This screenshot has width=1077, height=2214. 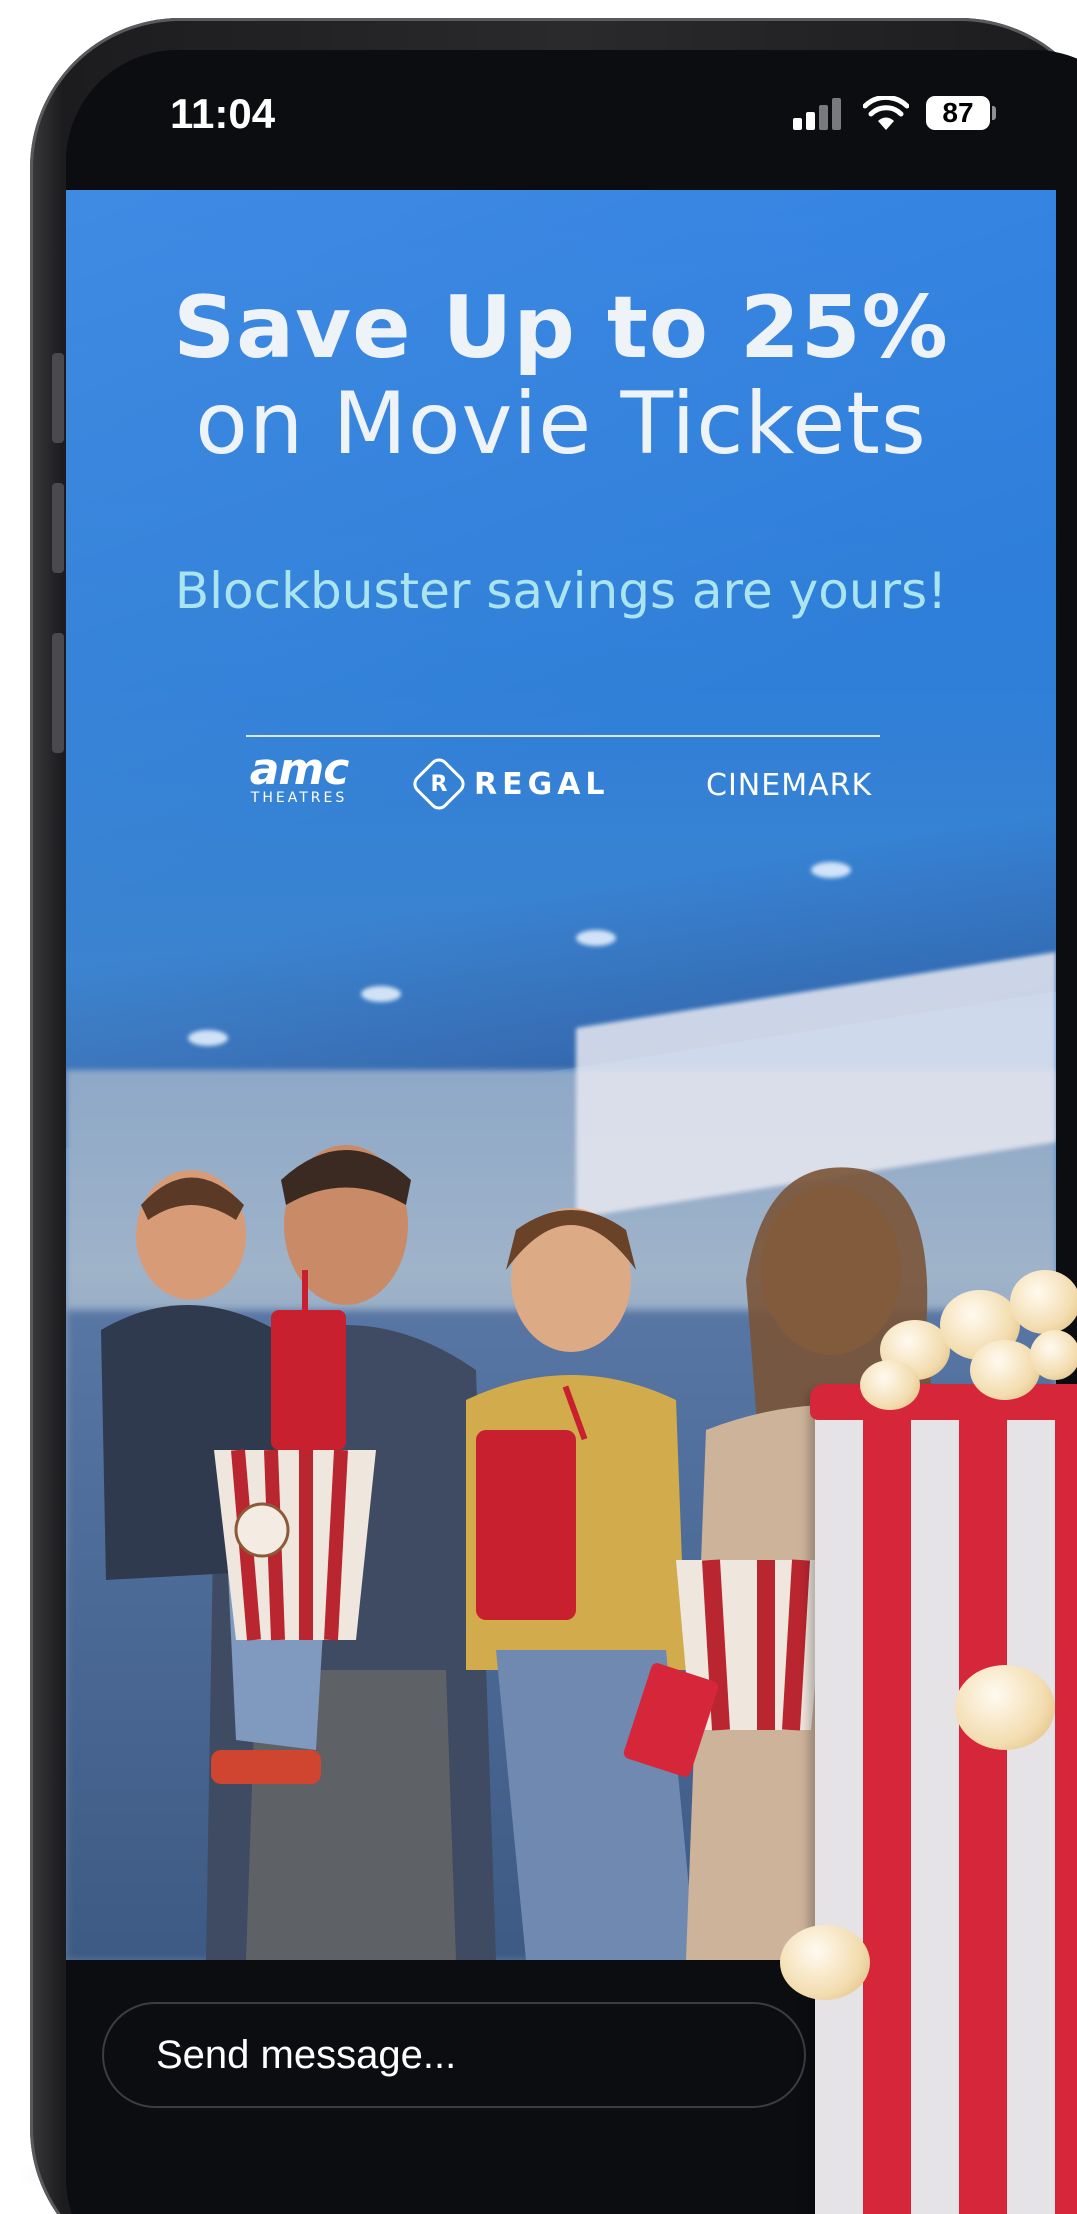 I want to click on headline-line-1: Save Up to 25%, so click(x=561, y=328).